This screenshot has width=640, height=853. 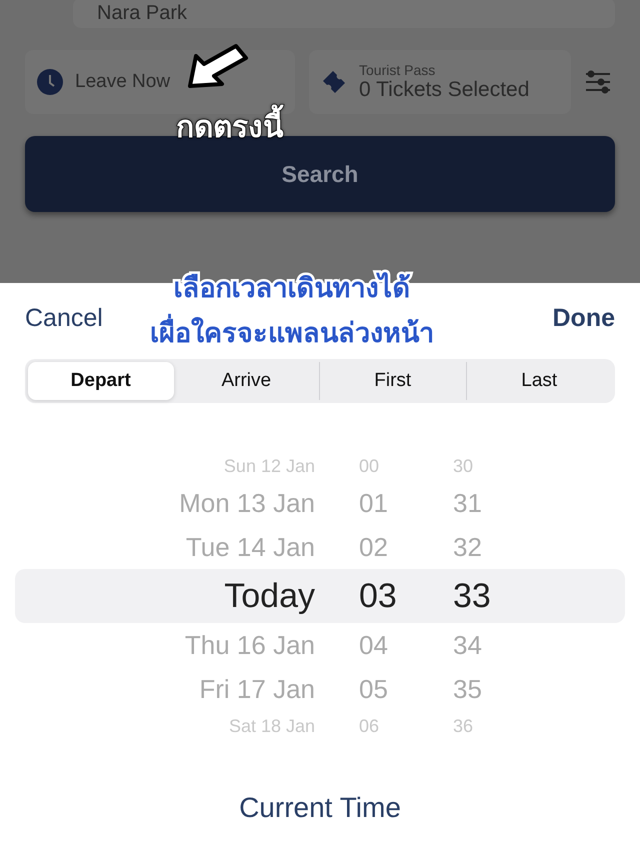 What do you see at coordinates (246, 381) in the screenshot?
I see `mode-tab: Arrive` at bounding box center [246, 381].